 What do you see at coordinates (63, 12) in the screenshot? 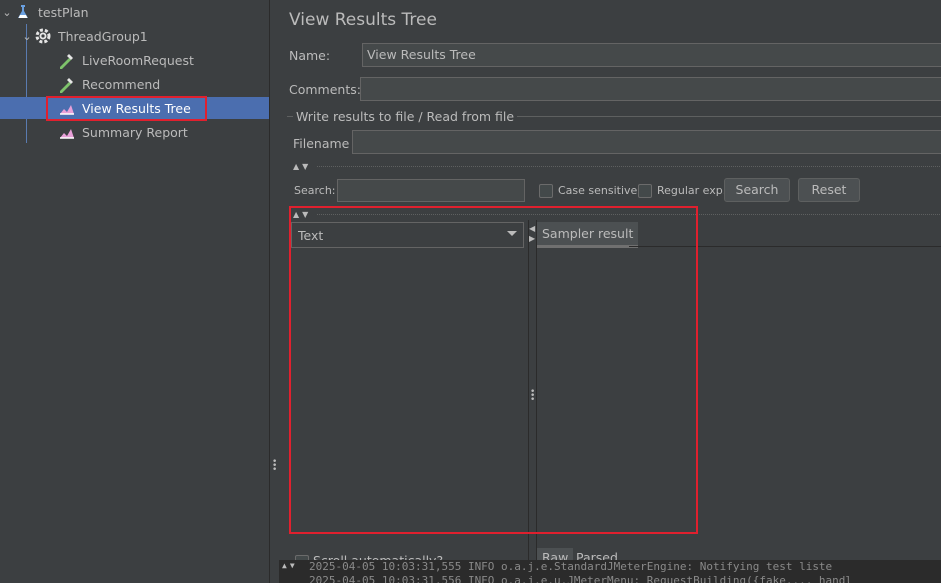
I see `tree-item-label: testPlan` at bounding box center [63, 12].